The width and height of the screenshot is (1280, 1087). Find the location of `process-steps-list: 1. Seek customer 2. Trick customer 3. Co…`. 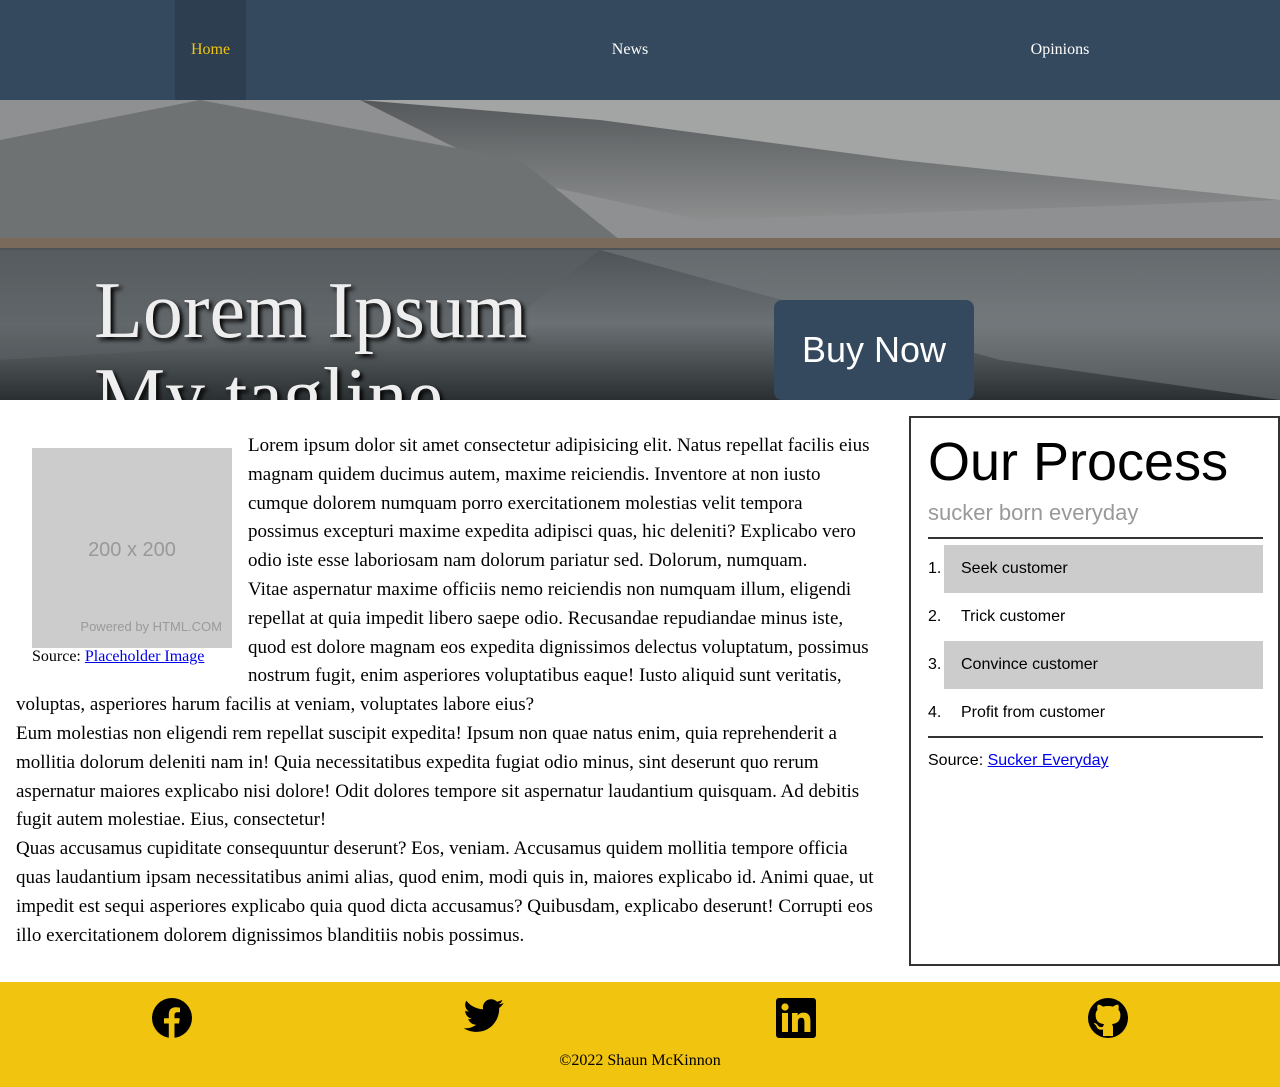

process-steps-list: 1. Seek customer 2. Trick customer 3. Co… is located at coordinates (1095, 641).